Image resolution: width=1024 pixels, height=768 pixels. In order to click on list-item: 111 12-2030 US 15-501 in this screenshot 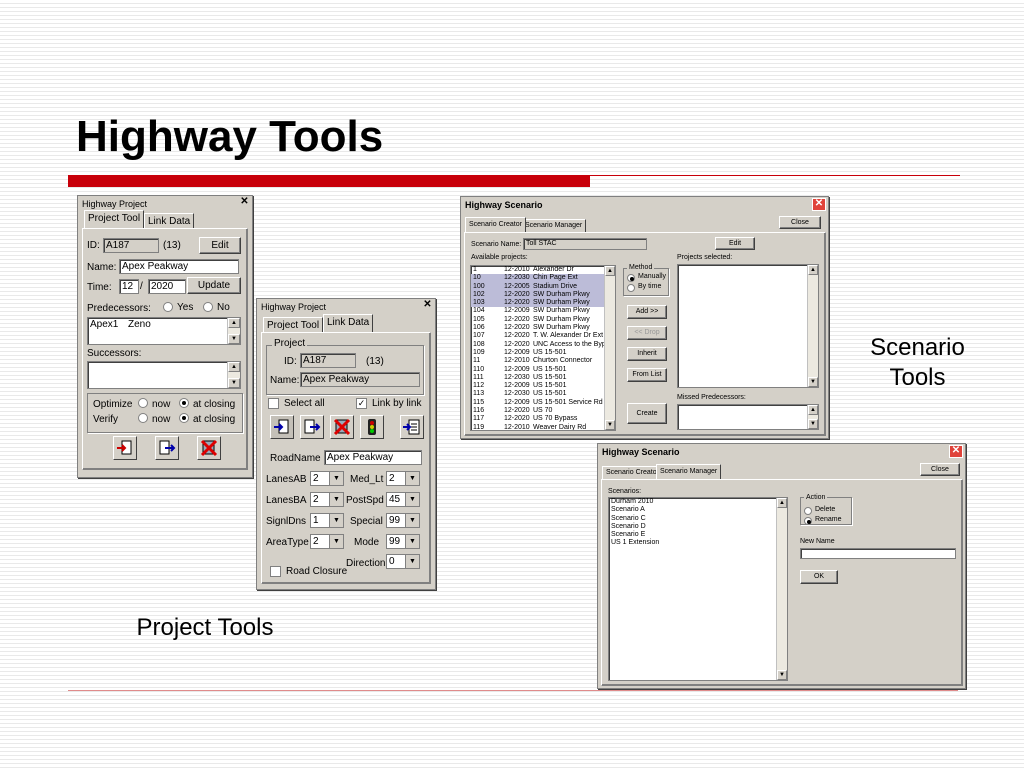, I will do `click(543, 378)`.